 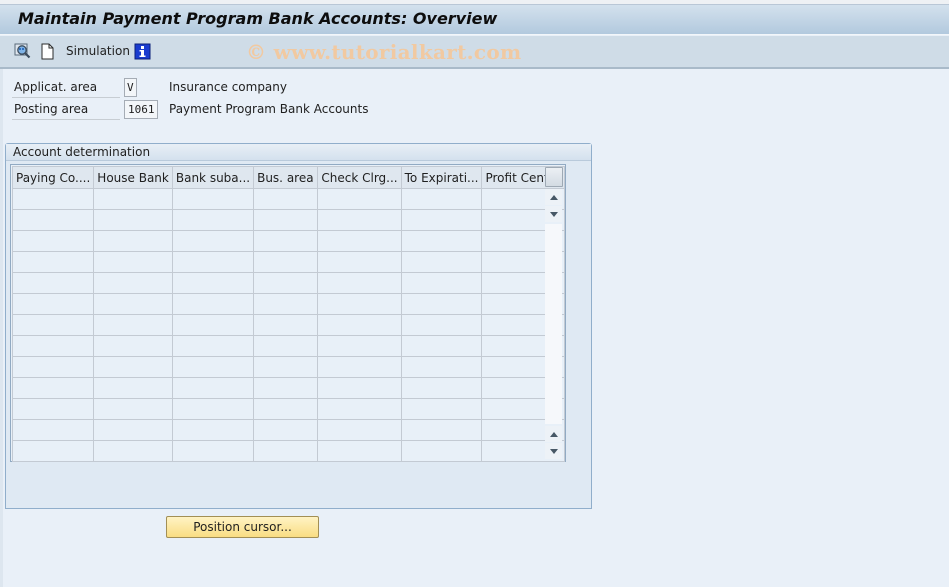 I want to click on simulation-button: Simulation, so click(x=98, y=51).